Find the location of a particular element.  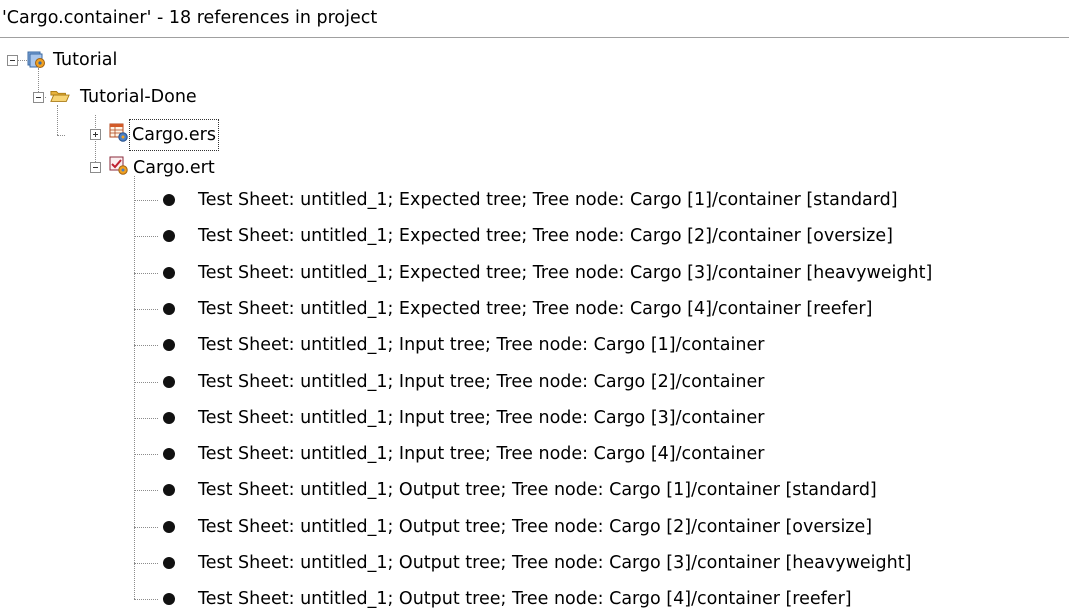

open-folder-icon is located at coordinates (60, 96).